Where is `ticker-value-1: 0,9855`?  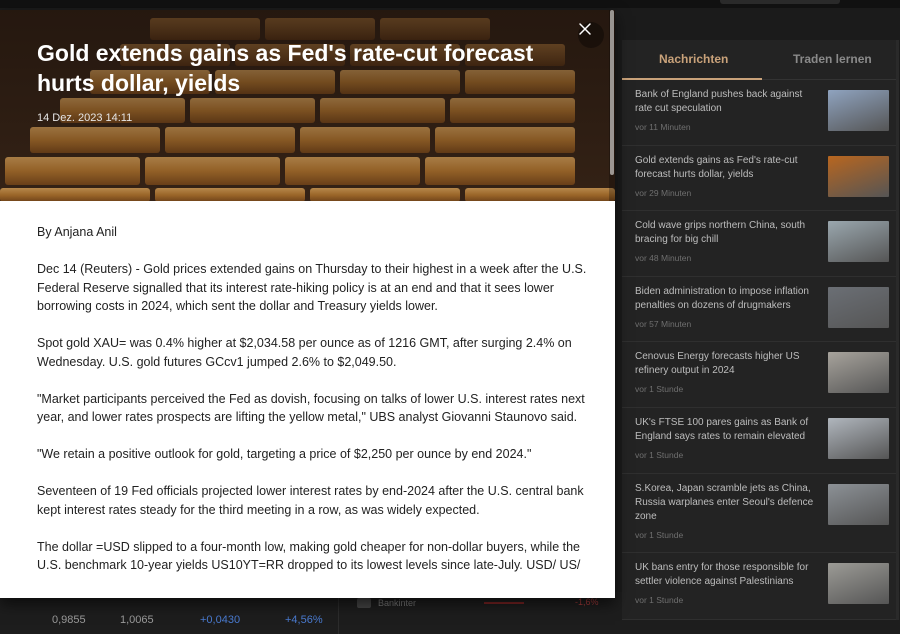 ticker-value-1: 0,9855 is located at coordinates (69, 620).